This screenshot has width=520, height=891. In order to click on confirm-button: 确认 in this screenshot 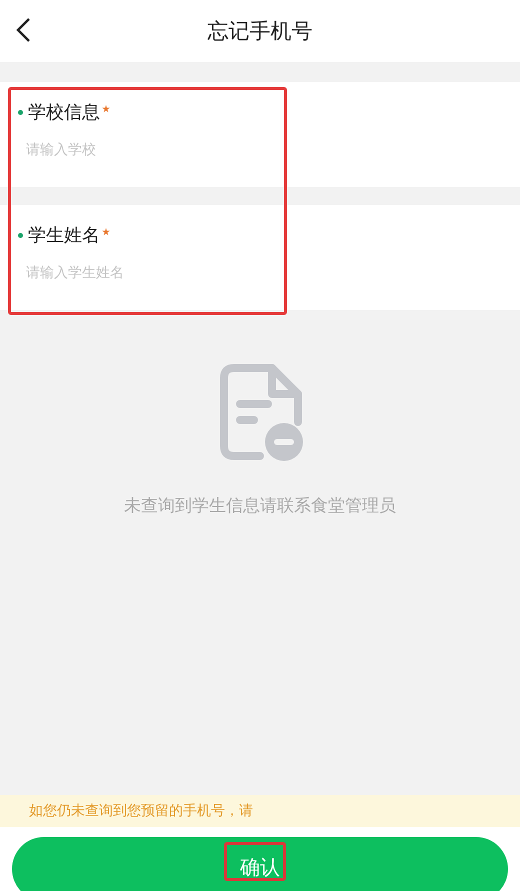, I will do `click(260, 864)`.